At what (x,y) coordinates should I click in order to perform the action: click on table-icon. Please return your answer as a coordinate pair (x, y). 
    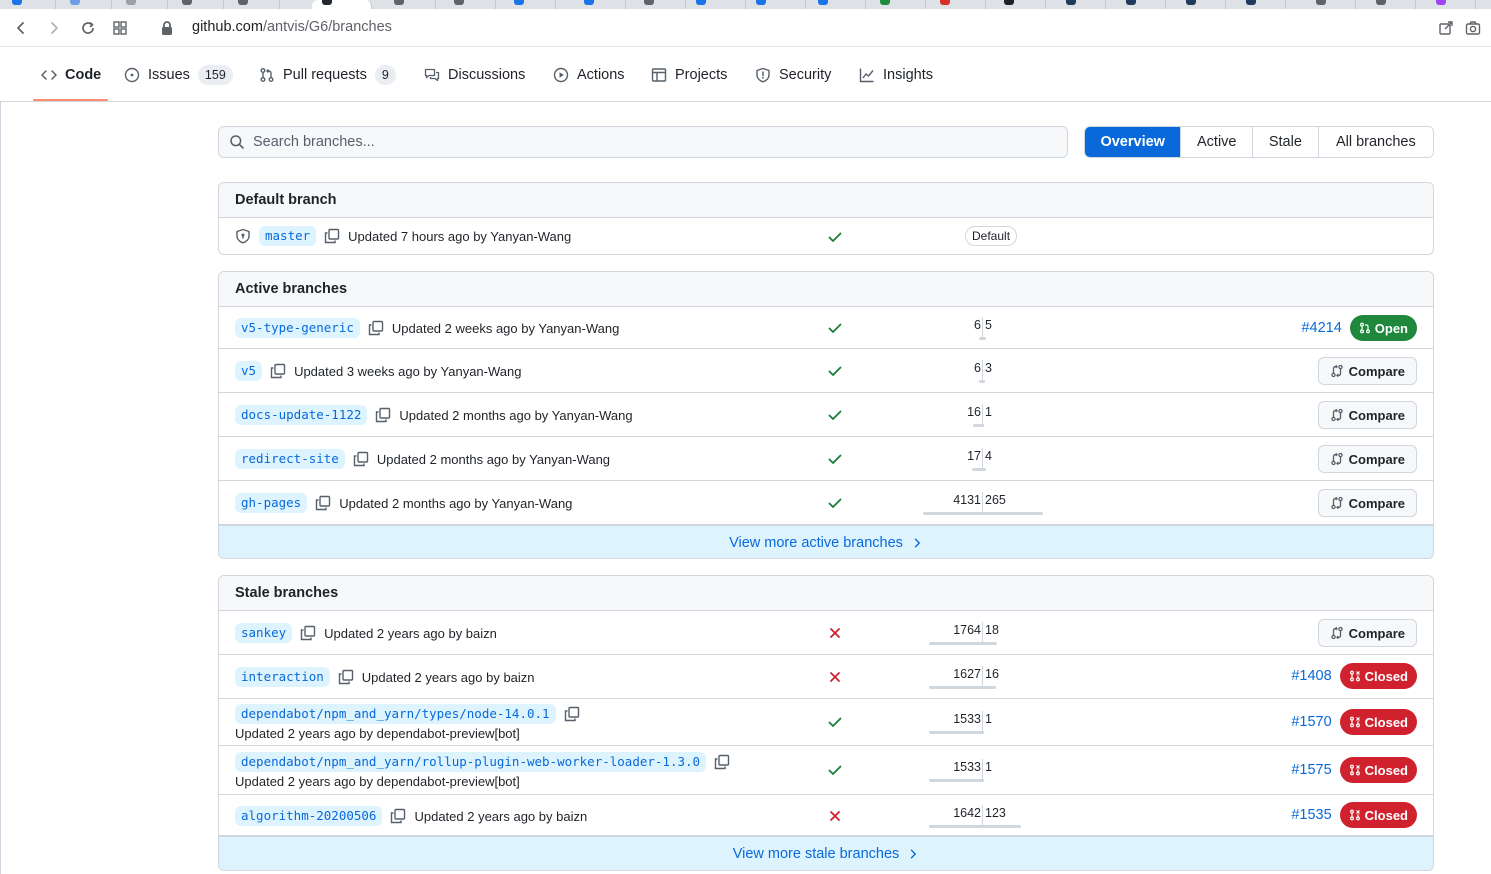
    Looking at the image, I should click on (659, 75).